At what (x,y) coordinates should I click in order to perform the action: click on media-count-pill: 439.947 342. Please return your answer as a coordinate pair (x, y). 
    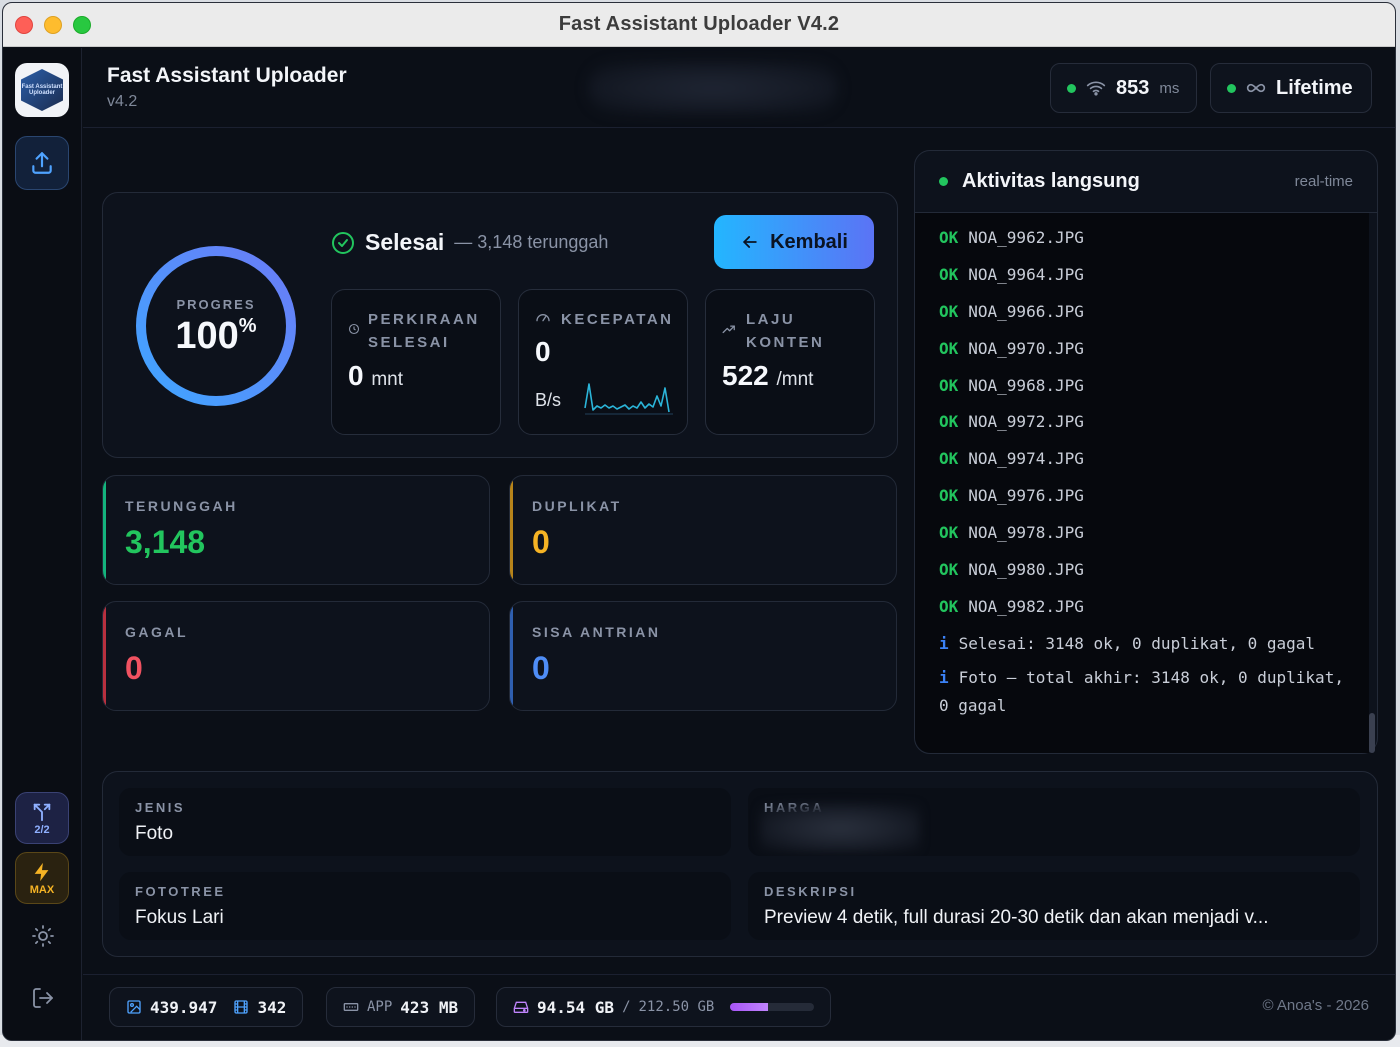
    Looking at the image, I should click on (206, 1007).